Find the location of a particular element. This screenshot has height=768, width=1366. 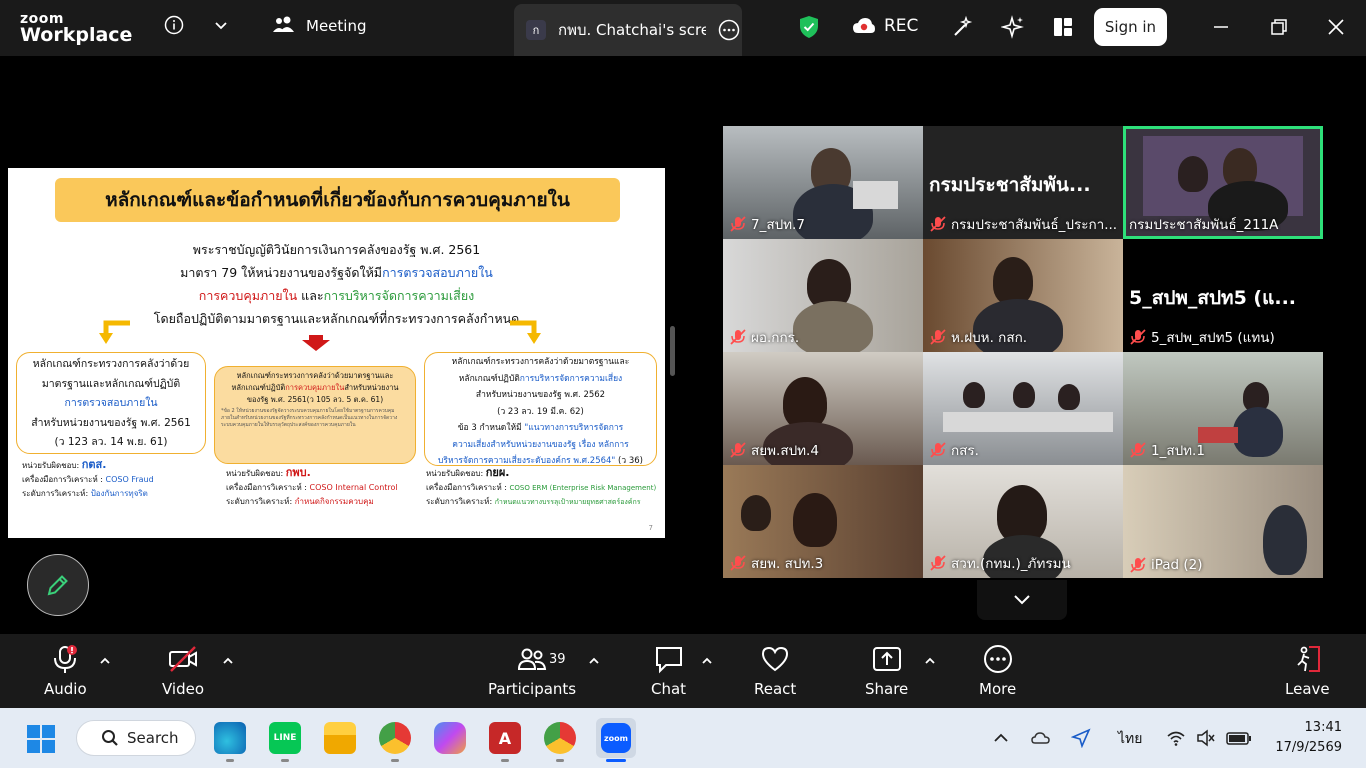

splitter-handle is located at coordinates (672, 351).